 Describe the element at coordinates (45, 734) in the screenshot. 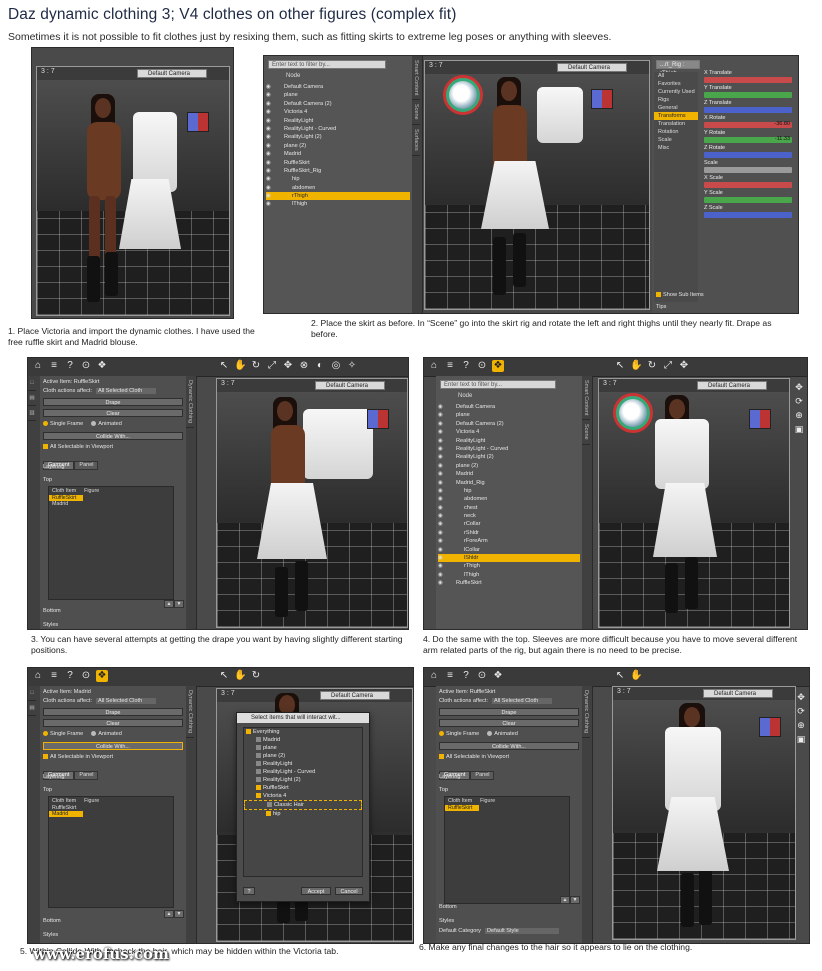

I see `single-frame-radio` at that location.